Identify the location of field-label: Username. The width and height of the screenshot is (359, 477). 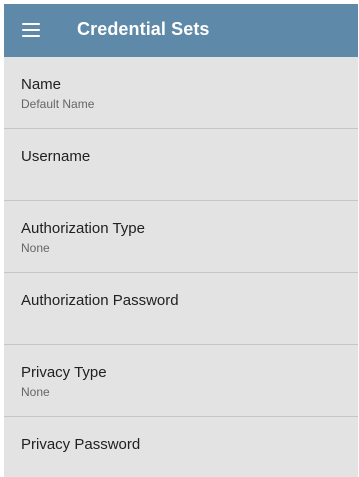
(56, 156).